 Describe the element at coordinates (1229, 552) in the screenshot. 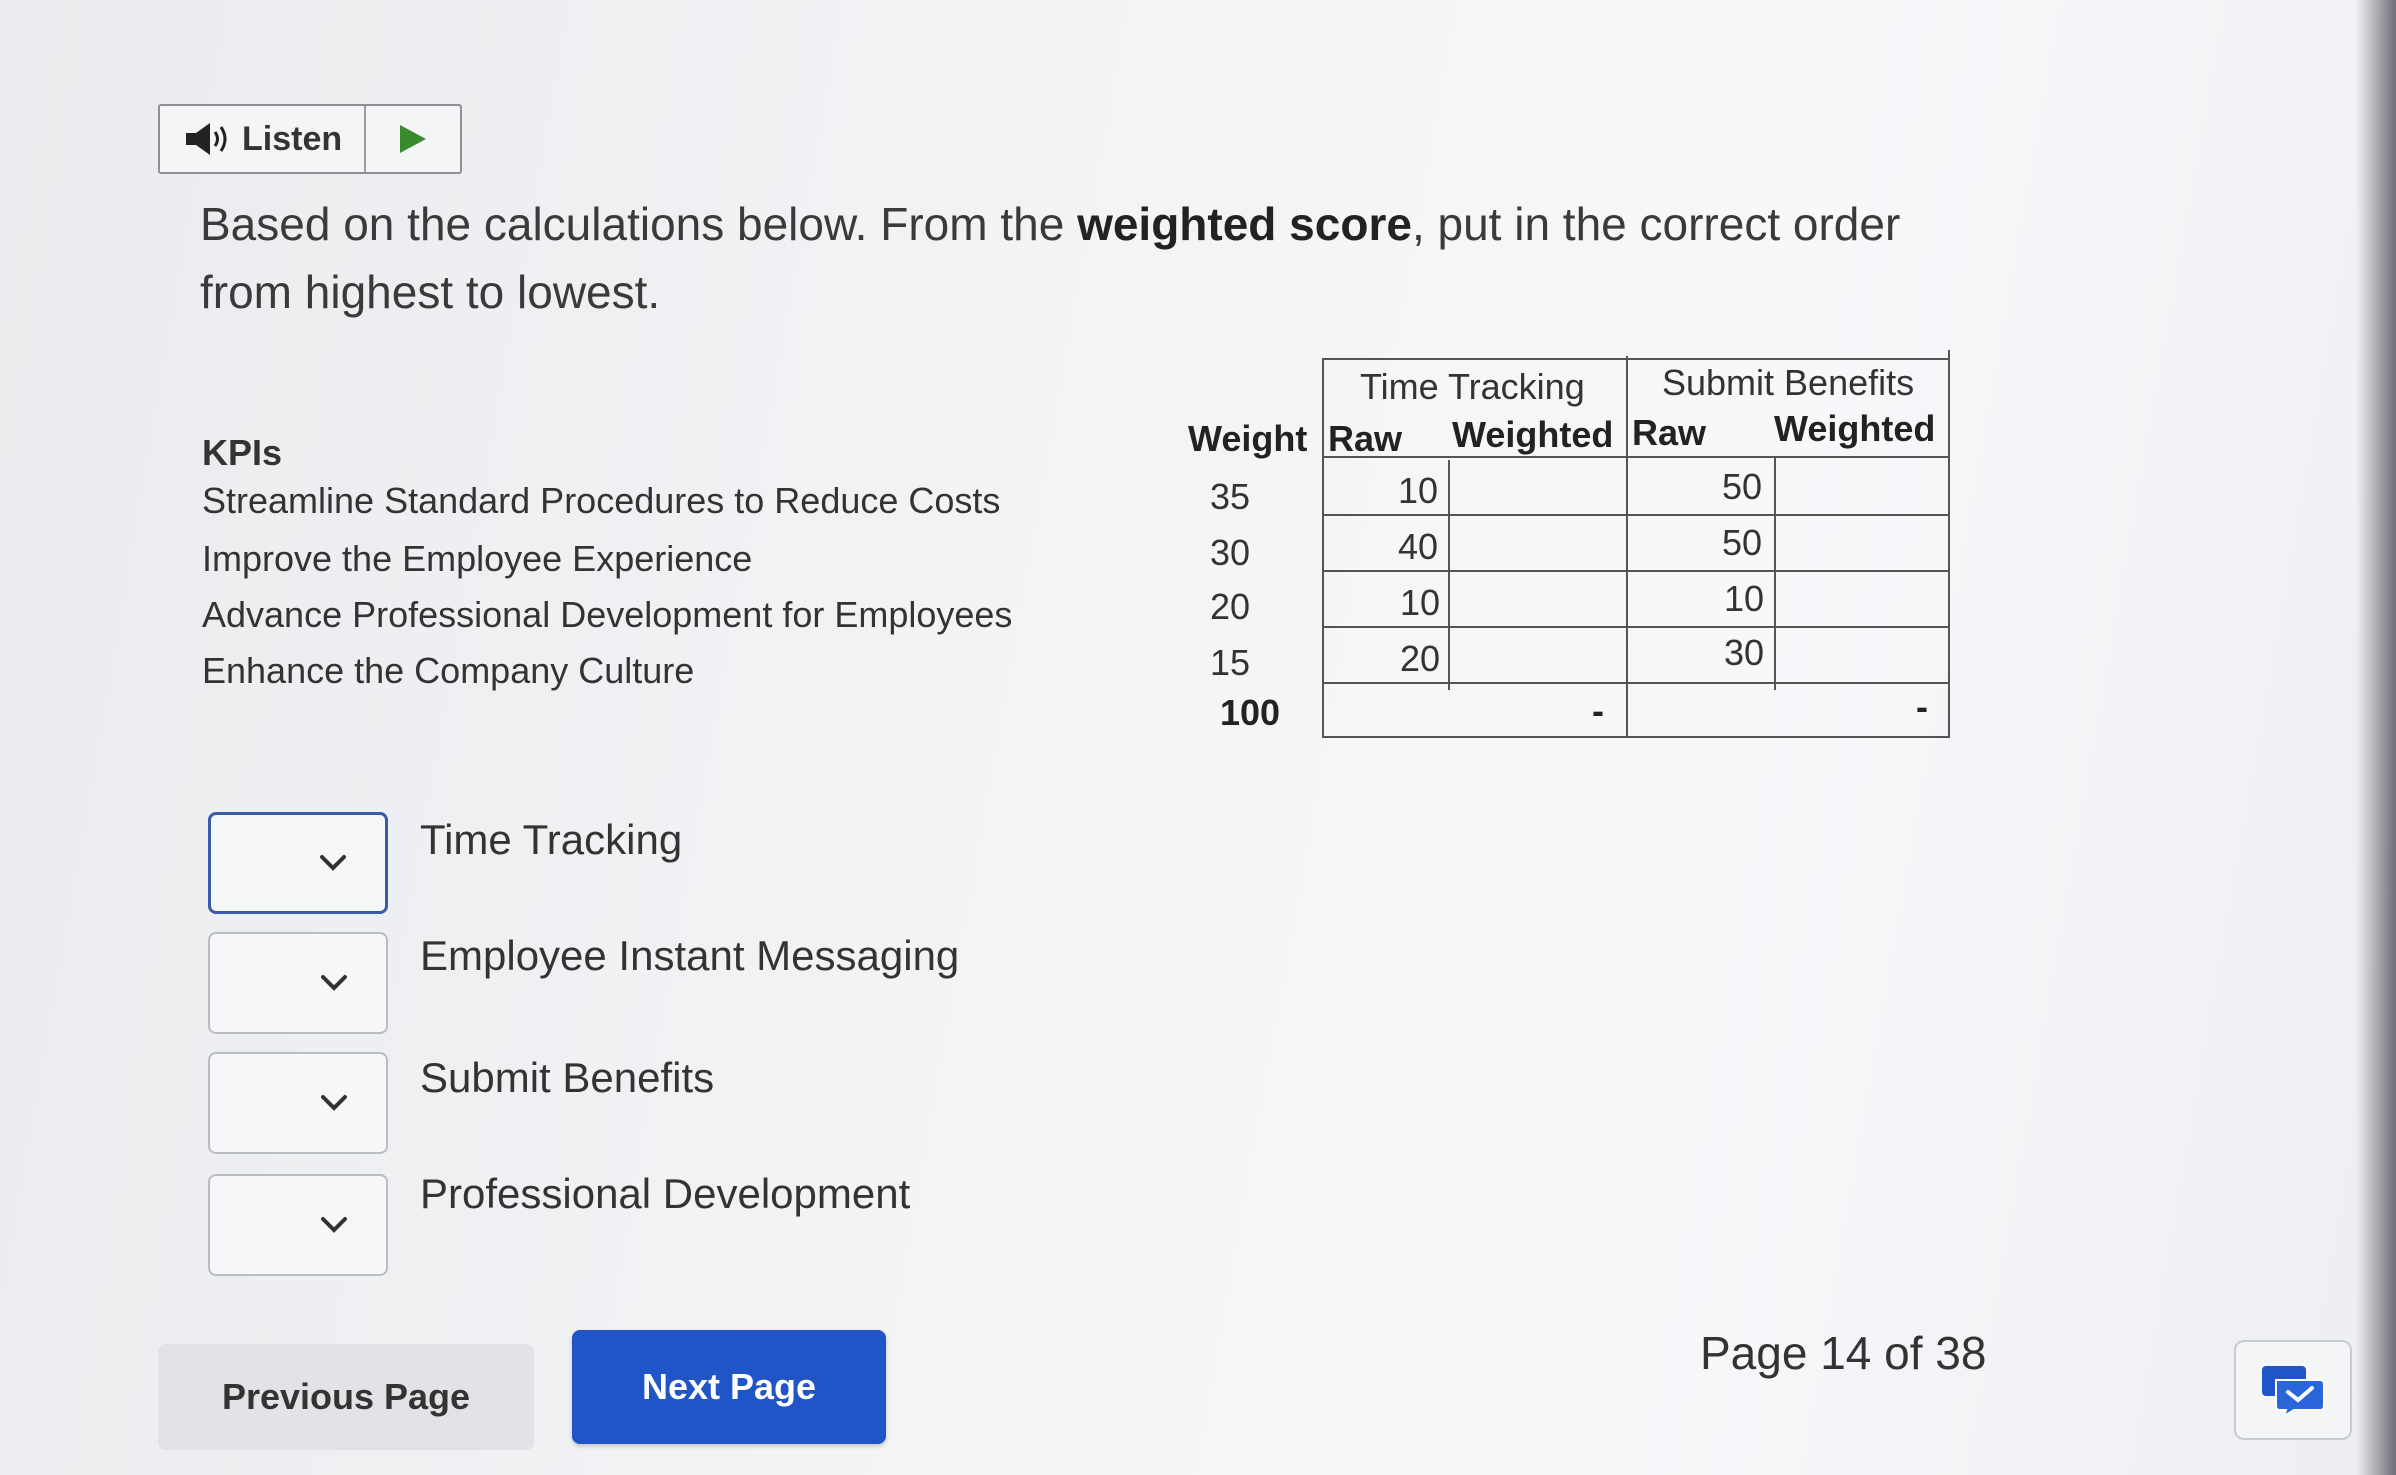

I see `weight-value: 30` at that location.